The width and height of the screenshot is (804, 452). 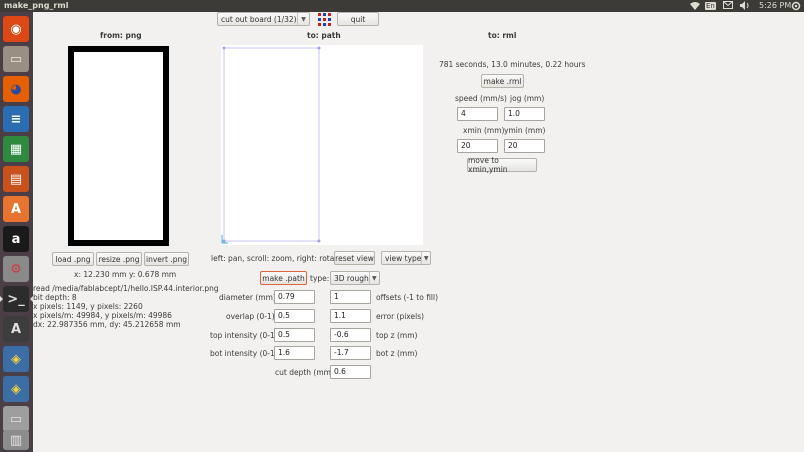 I want to click on inkscape-icon-glyph: A, so click(x=16, y=329).